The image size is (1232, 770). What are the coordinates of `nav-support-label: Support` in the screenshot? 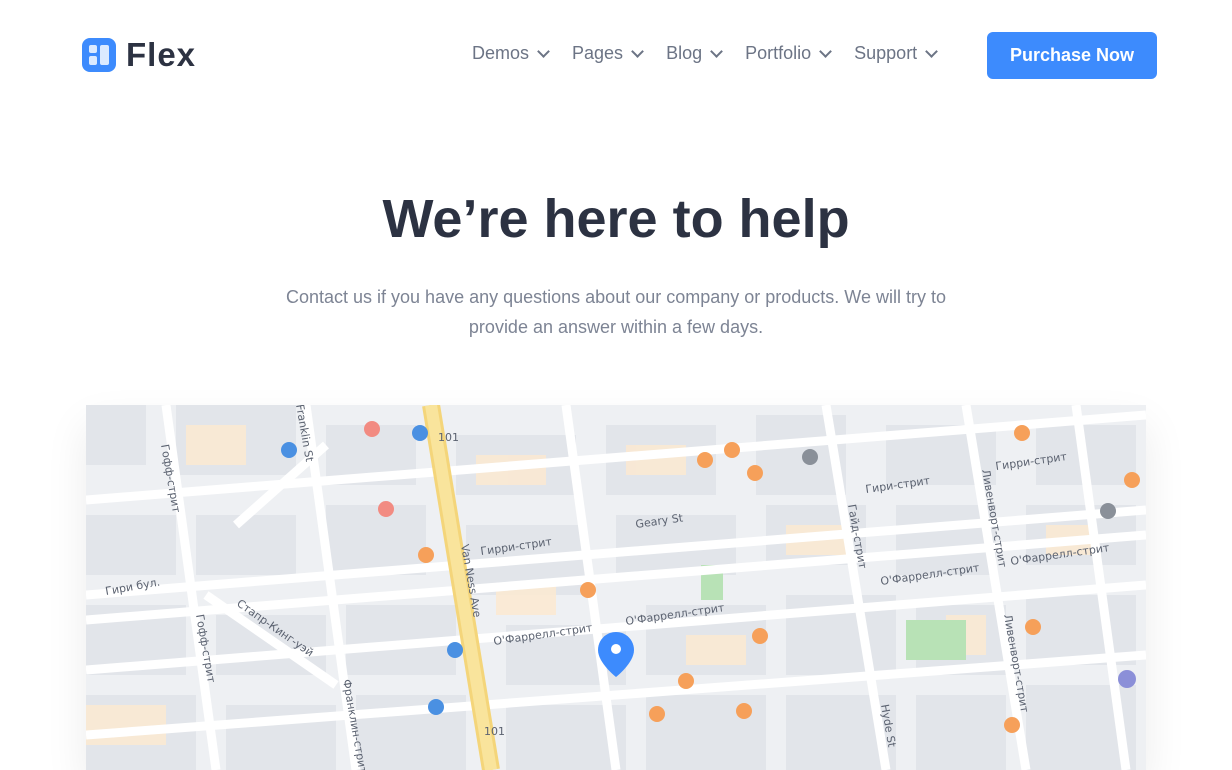 It's located at (886, 53).